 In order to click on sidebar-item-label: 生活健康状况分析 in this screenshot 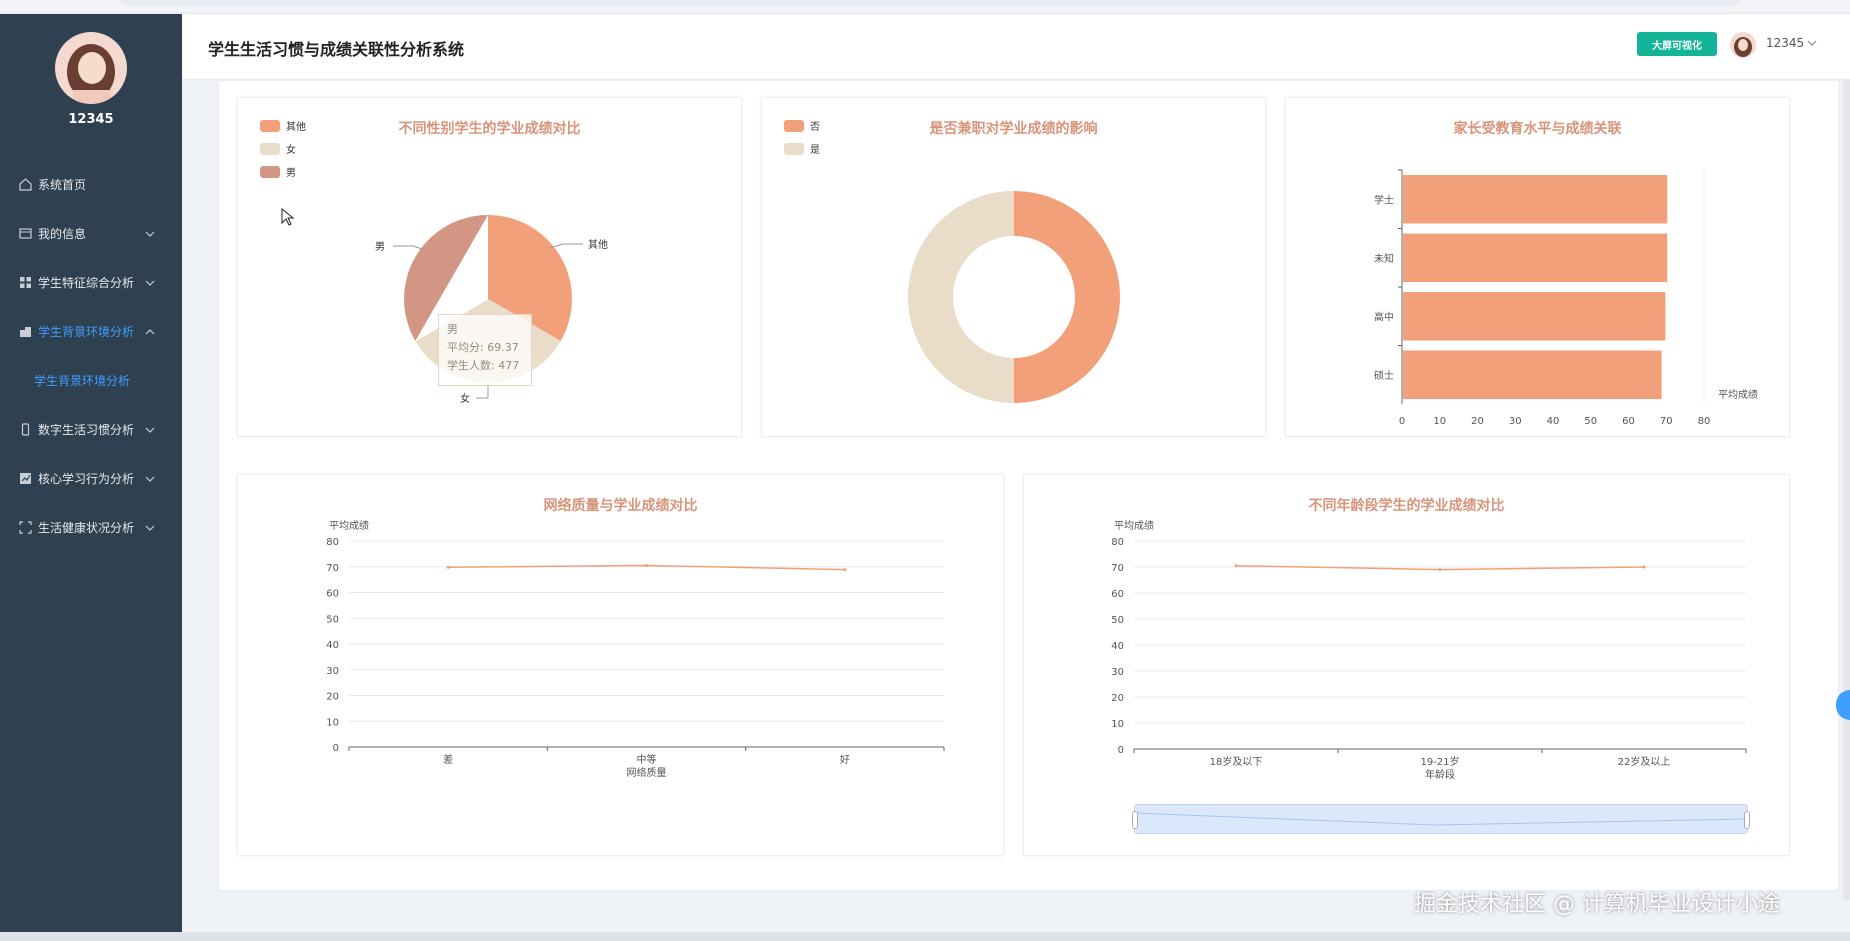, I will do `click(86, 528)`.